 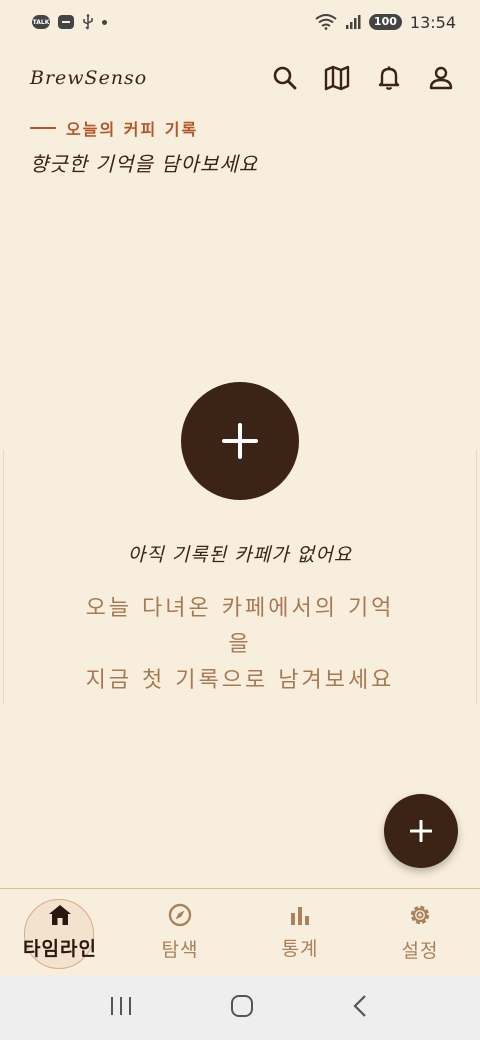 I want to click on notification-icons: TALK, so click(x=69, y=22).